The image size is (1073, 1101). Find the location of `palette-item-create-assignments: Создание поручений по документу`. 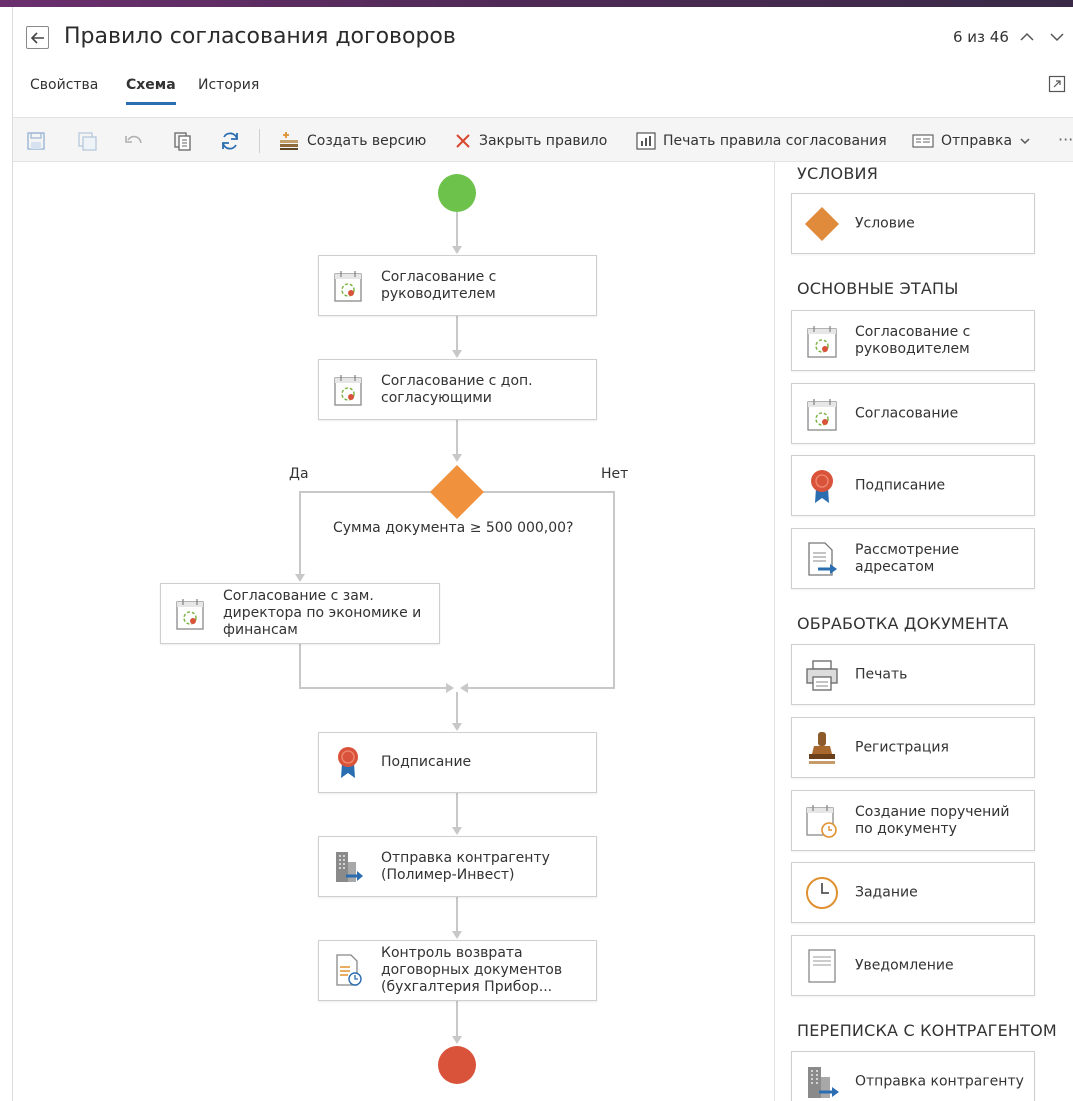

palette-item-create-assignments: Создание поручений по документу is located at coordinates (913, 820).